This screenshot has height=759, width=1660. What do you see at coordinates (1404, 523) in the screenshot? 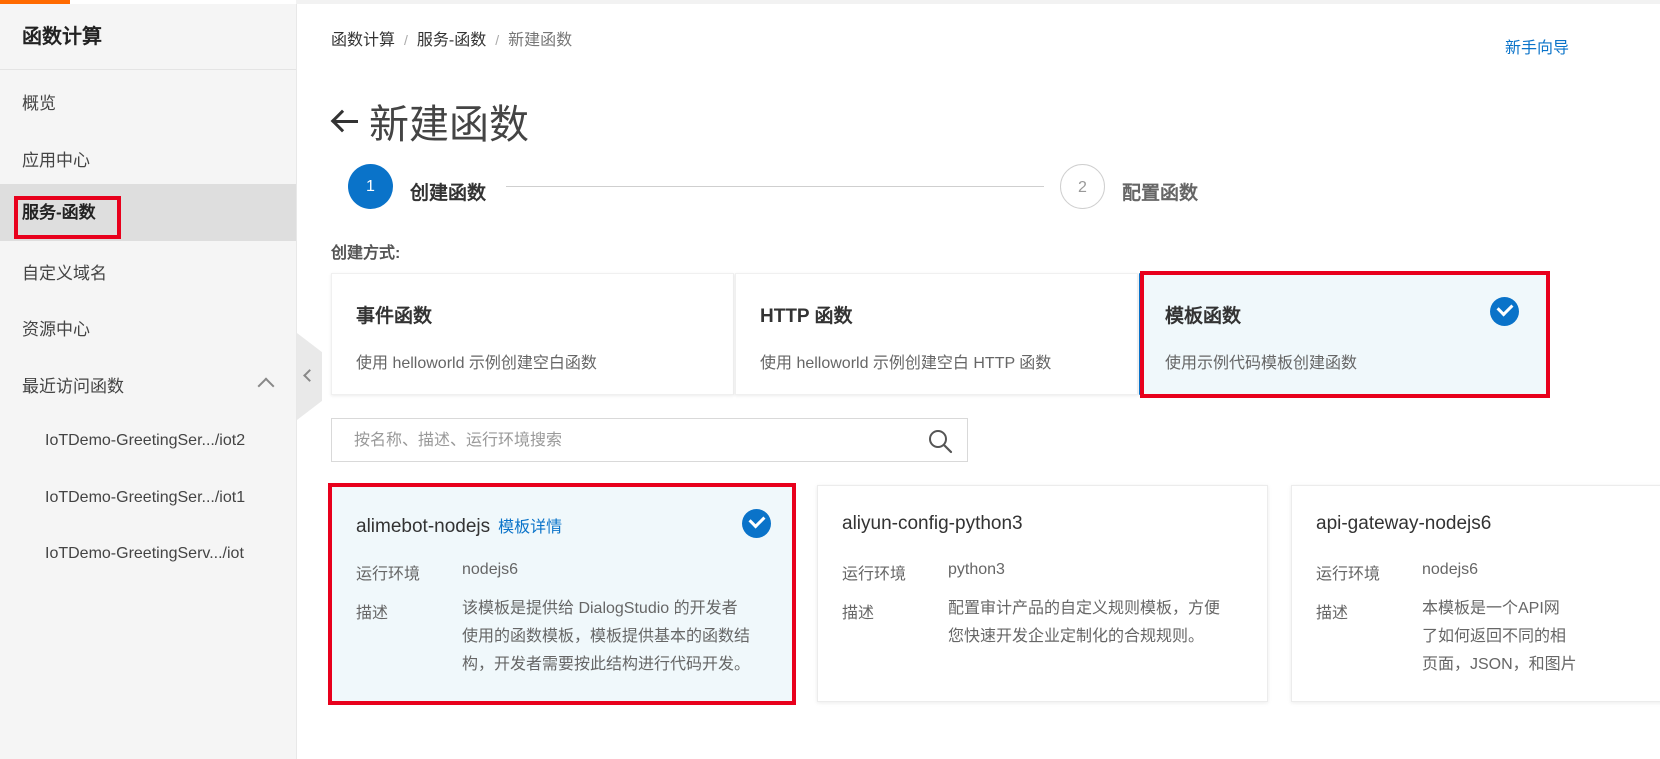
I see `template-name: api-gateway-nodejs6` at bounding box center [1404, 523].